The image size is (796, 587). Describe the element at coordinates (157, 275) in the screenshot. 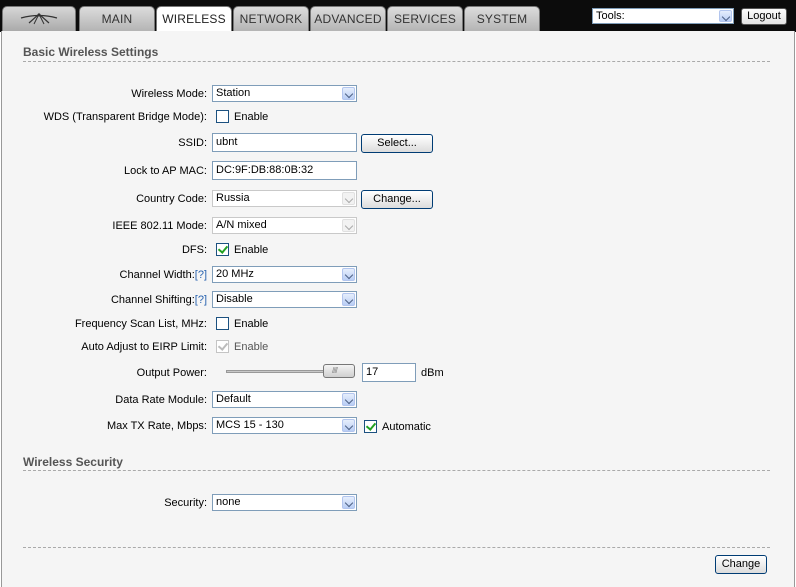

I see `channel-width-label-text: Channel Width:` at that location.